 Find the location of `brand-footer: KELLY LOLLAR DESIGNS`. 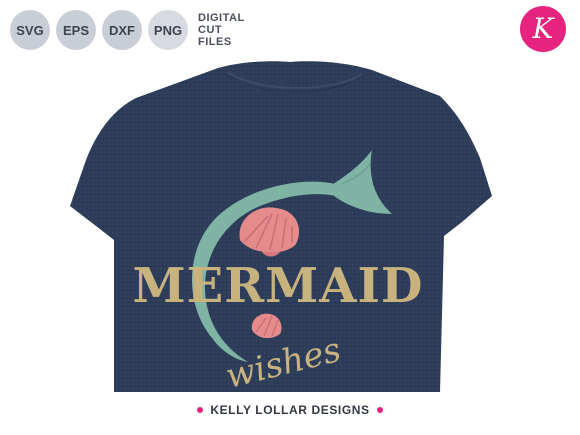

brand-footer: KELLY LOLLAR DESIGNS is located at coordinates (290, 410).